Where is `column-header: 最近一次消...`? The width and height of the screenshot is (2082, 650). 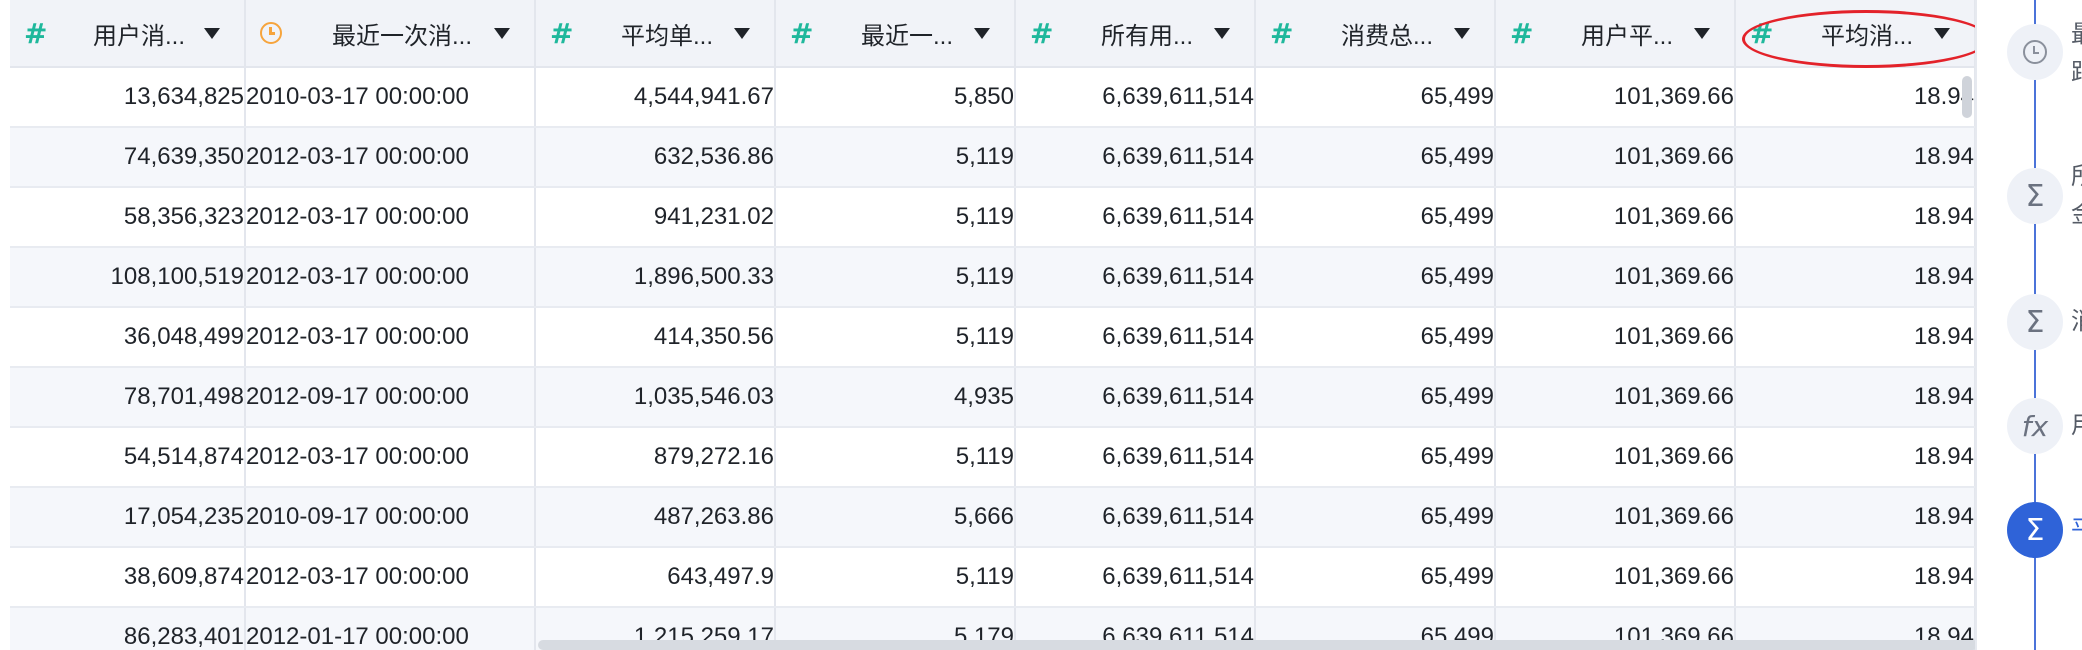
column-header: 最近一次消... is located at coordinates (390, 34).